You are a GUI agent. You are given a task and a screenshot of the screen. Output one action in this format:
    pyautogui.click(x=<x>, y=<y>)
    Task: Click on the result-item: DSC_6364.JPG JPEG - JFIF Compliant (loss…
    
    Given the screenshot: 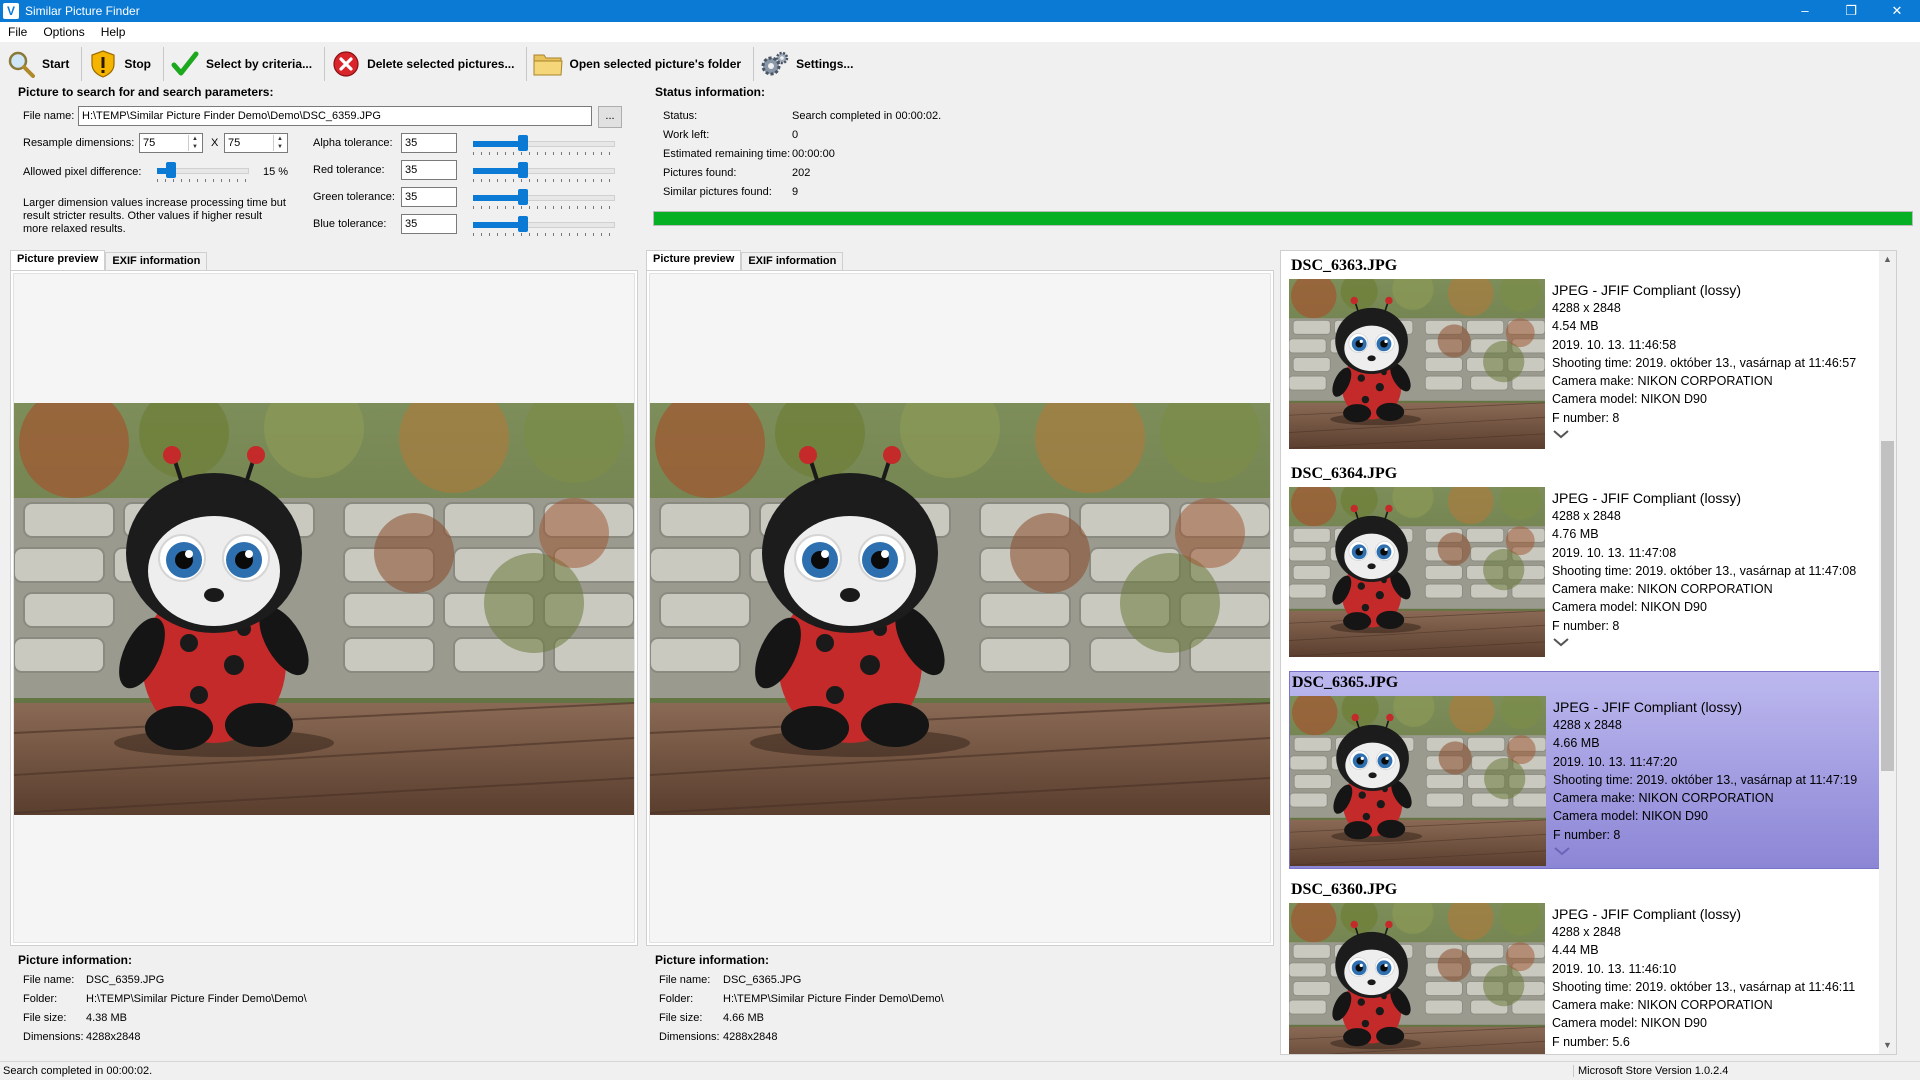 What is the action you would take?
    pyautogui.click(x=1586, y=562)
    